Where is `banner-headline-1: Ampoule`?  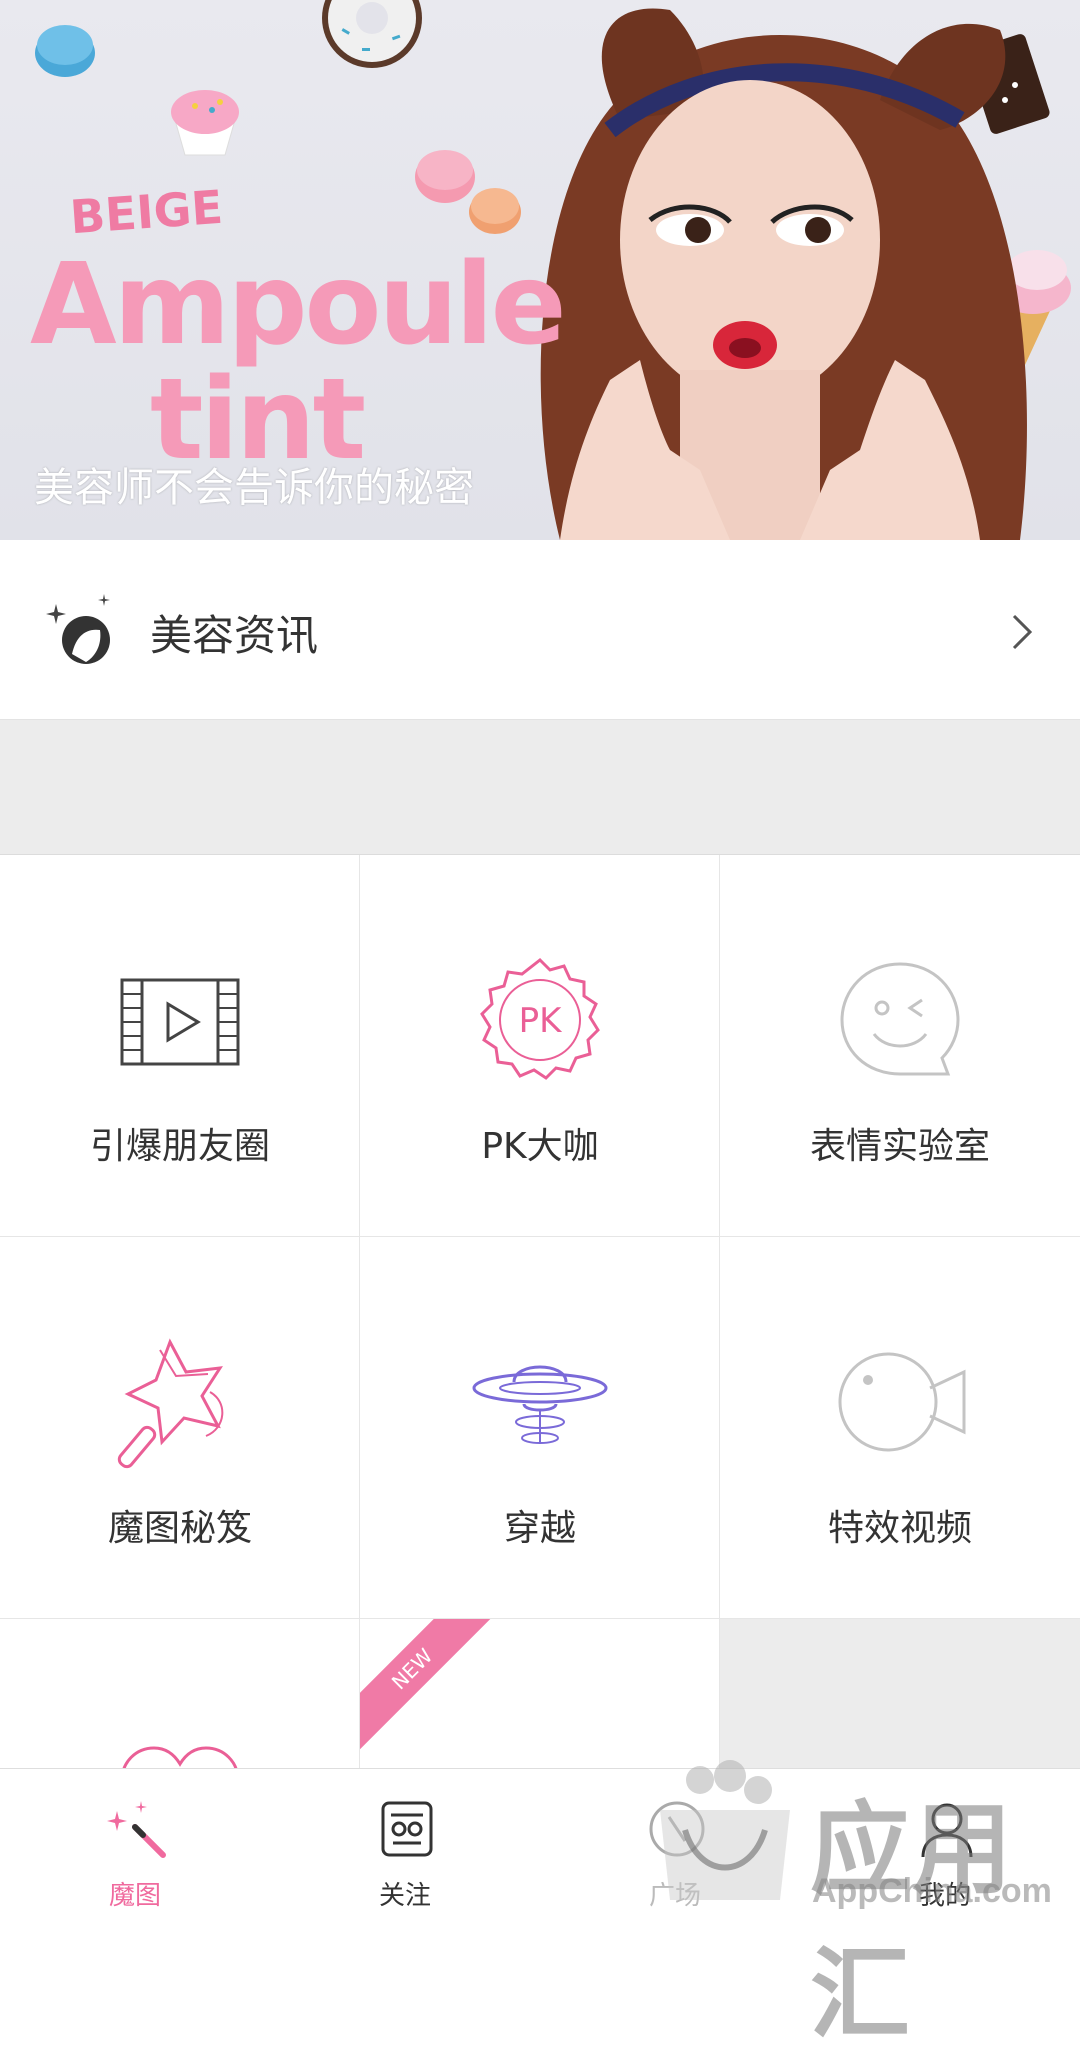
banner-headline-1: Ampoule is located at coordinates (298, 305).